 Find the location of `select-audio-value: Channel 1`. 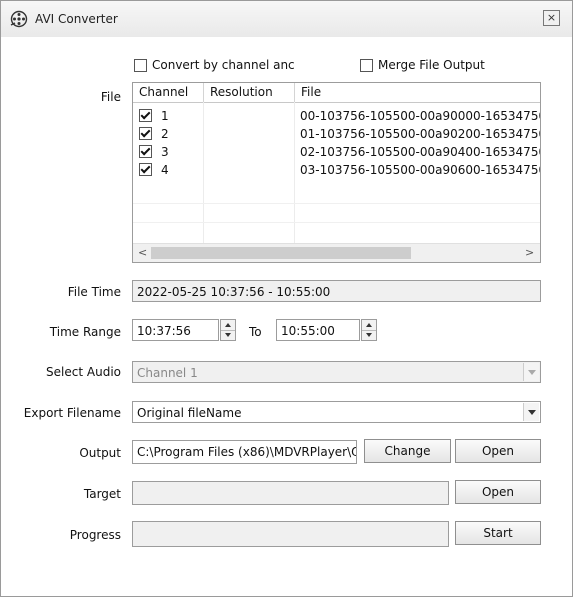

select-audio-value: Channel 1 is located at coordinates (167, 373).